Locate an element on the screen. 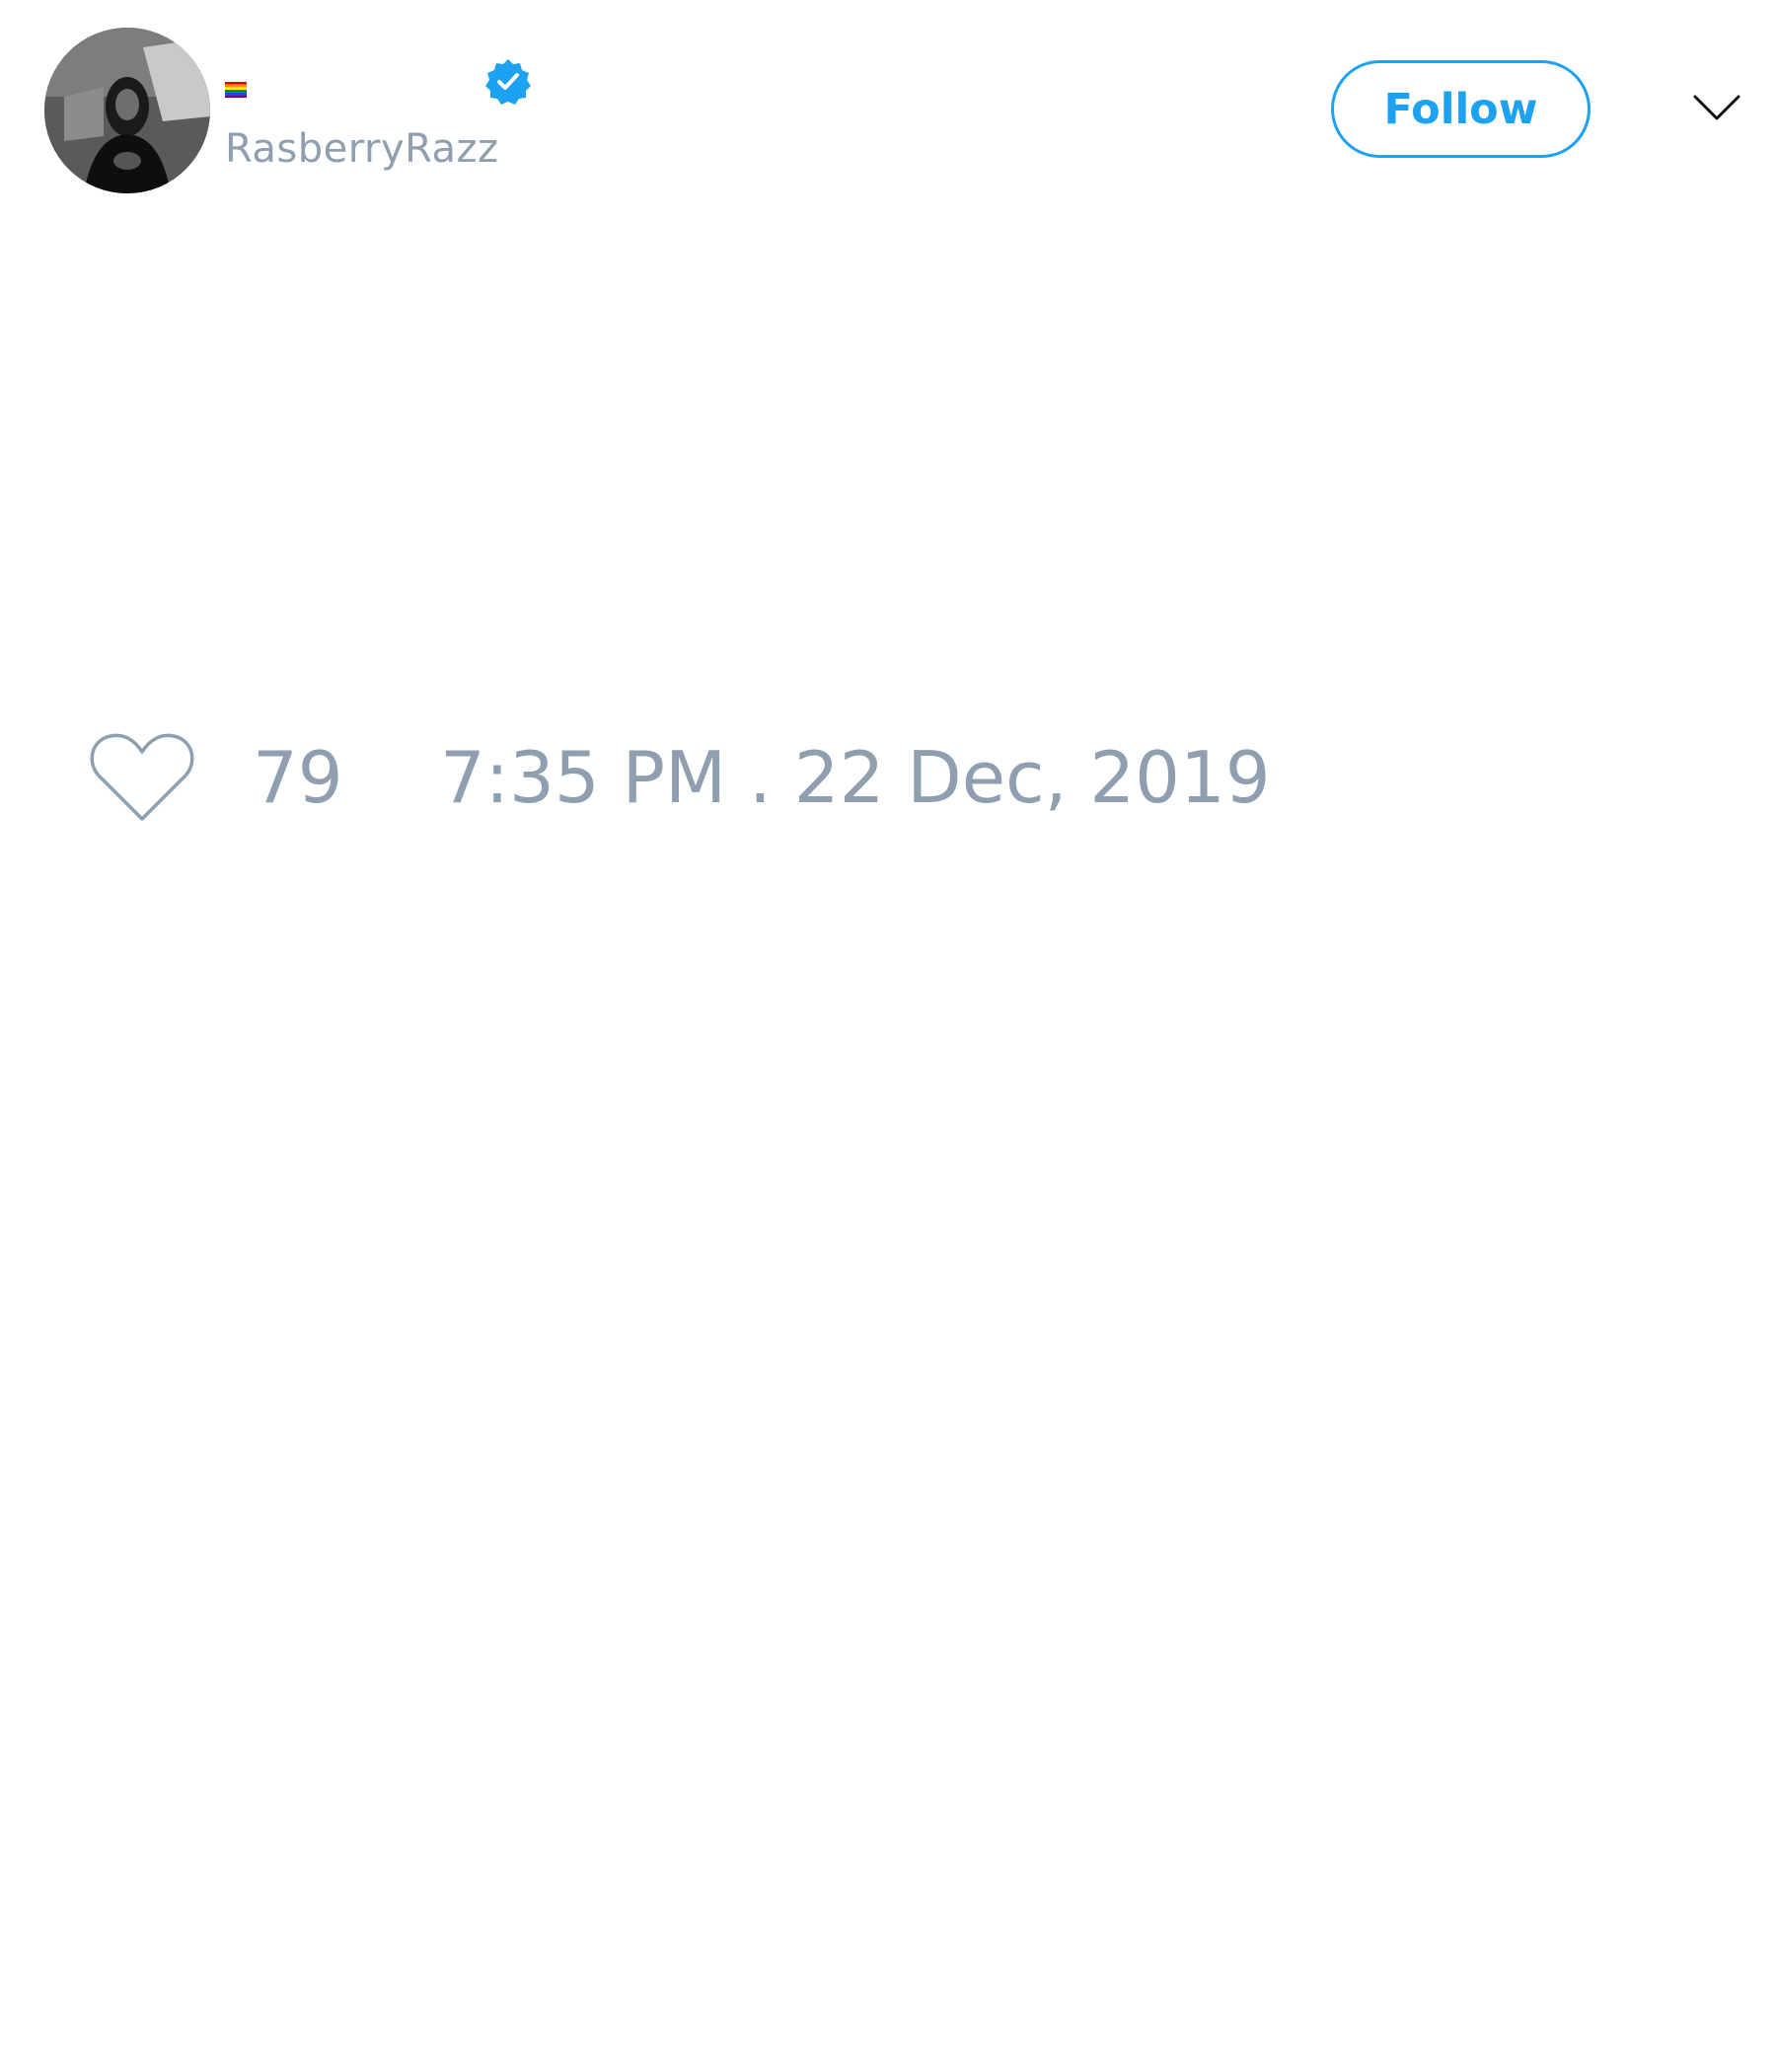  tweet-footer: 79 7:35 PM . 22 Dec, 2019 is located at coordinates (888, 780).